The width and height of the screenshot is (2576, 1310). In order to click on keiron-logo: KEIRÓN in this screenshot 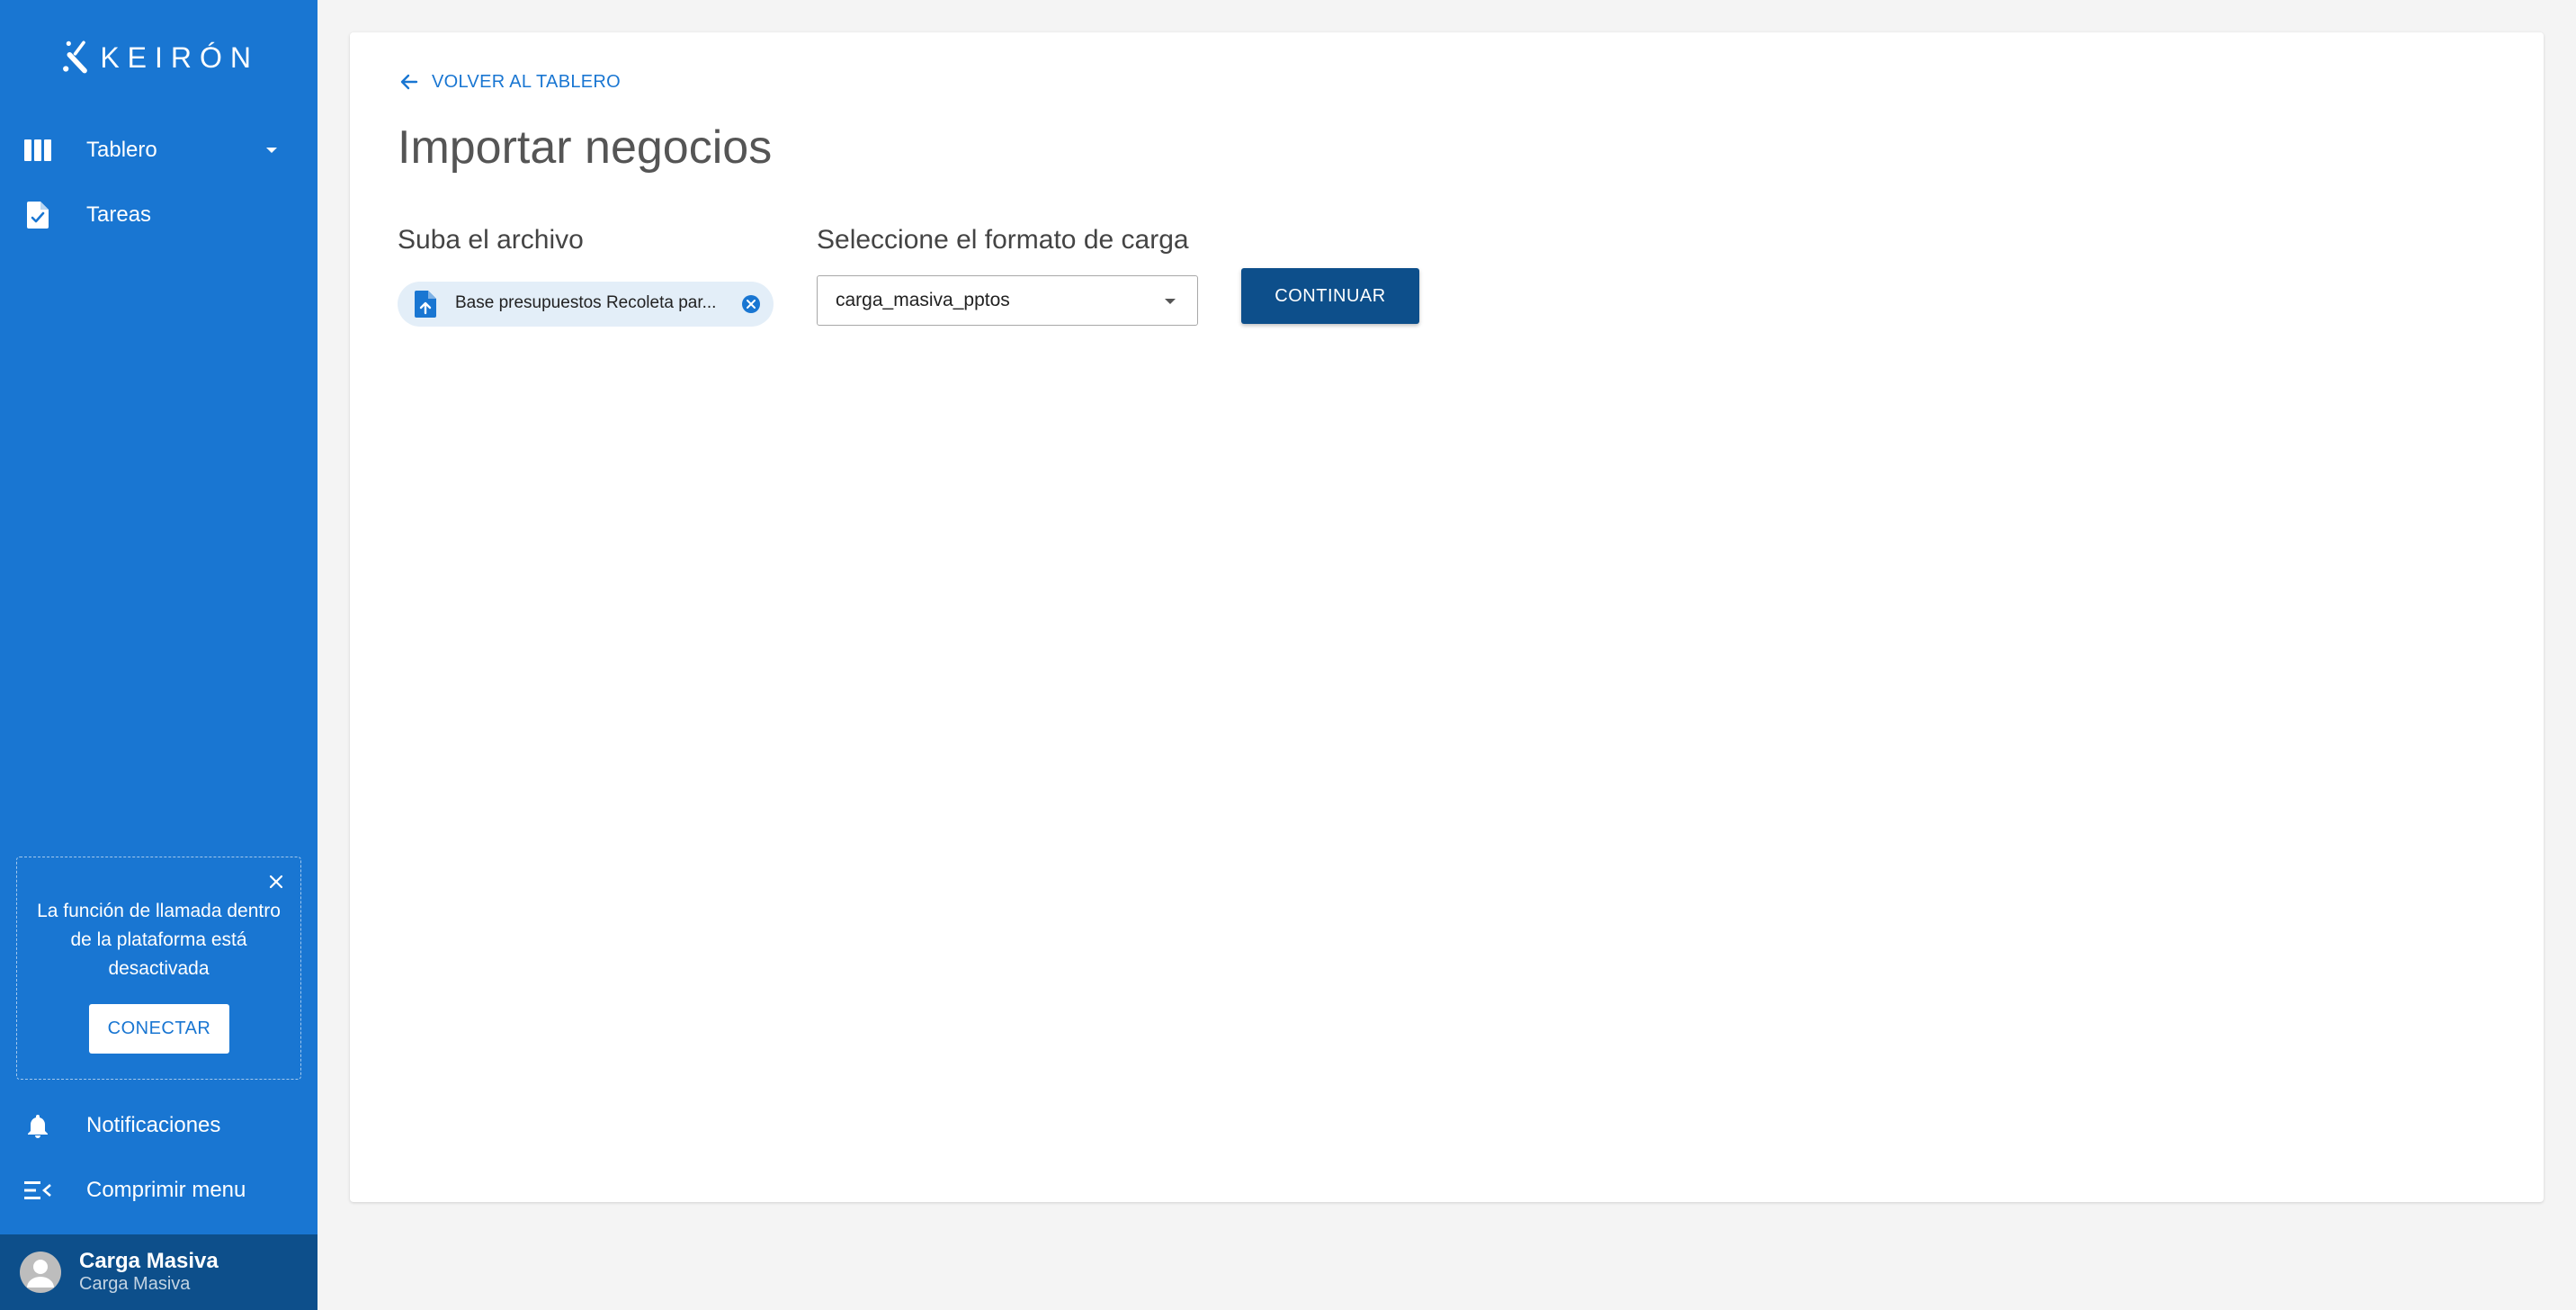, I will do `click(160, 57)`.